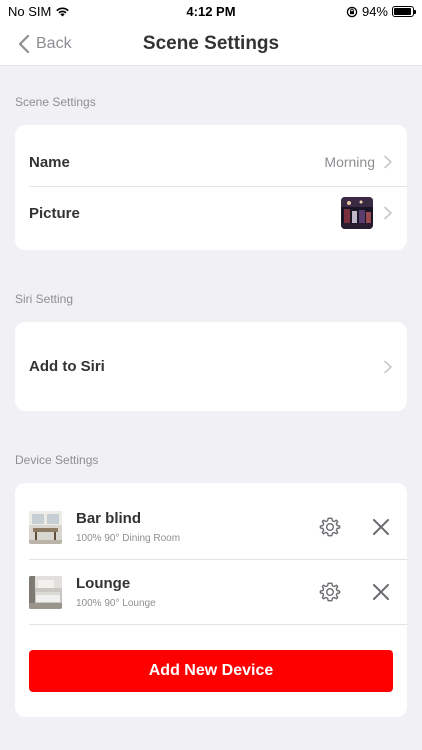  Describe the element at coordinates (109, 518) in the screenshot. I see `device-name: Bar blind` at that location.